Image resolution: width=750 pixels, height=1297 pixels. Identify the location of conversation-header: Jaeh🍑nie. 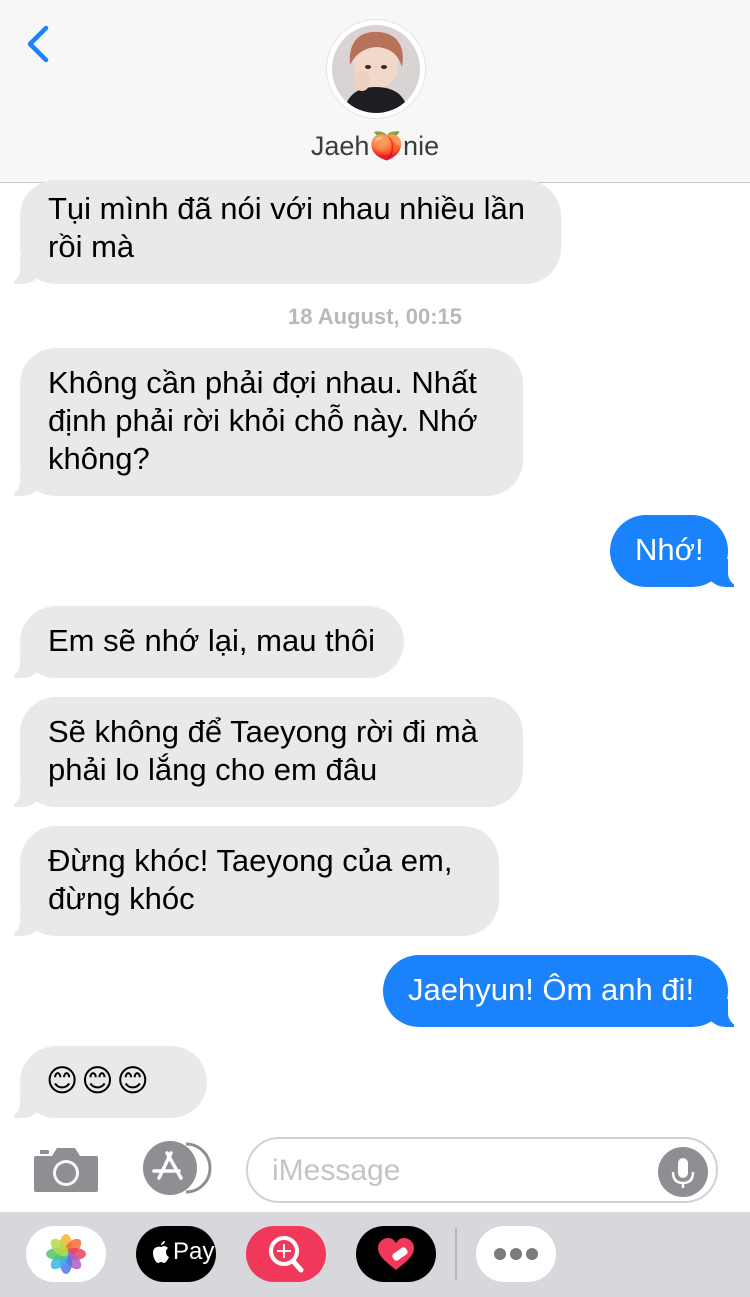
(375, 91).